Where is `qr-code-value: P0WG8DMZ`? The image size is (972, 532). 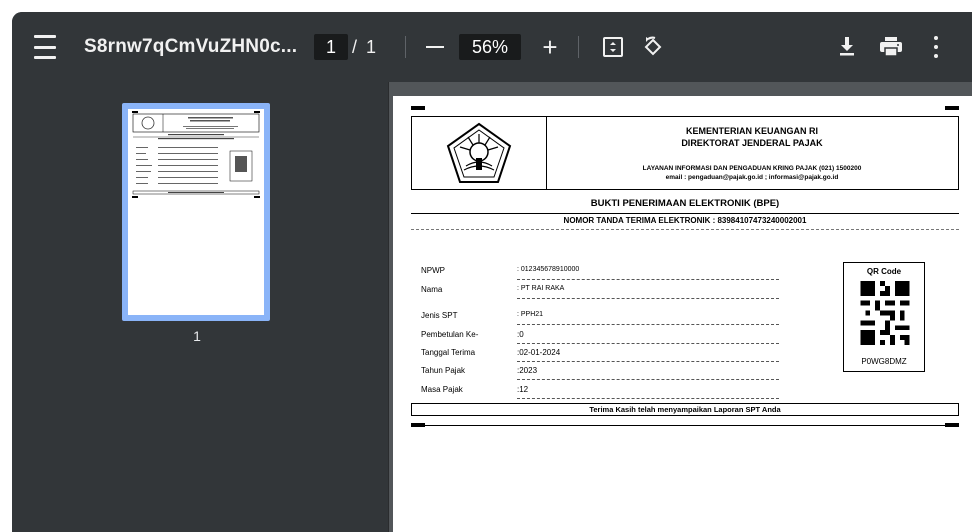 qr-code-value: P0WG8DMZ is located at coordinates (884, 361).